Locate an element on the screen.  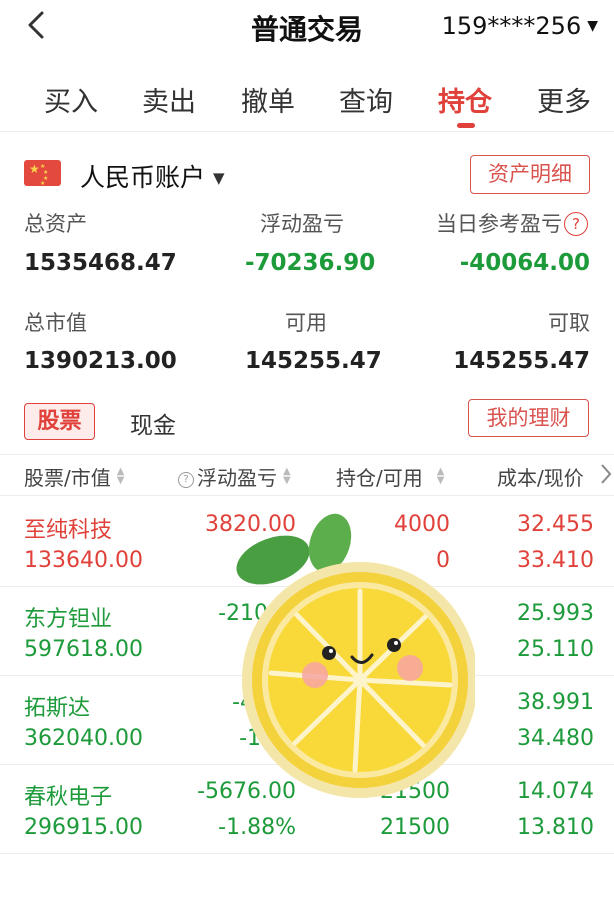
available-label: 可用 is located at coordinates (306, 323).